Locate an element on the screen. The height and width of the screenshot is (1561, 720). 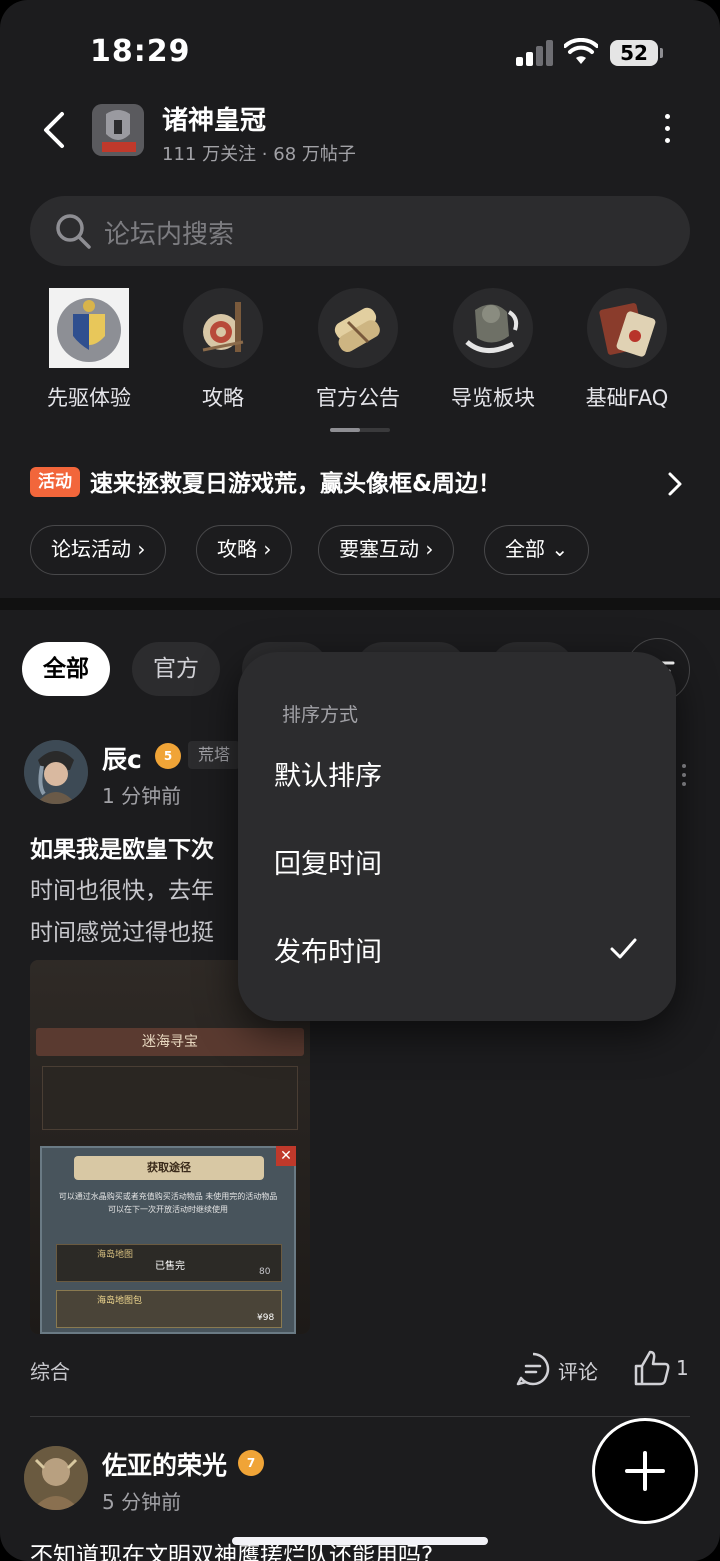
search-input: 论坛内搜索 is located at coordinates (360, 231).